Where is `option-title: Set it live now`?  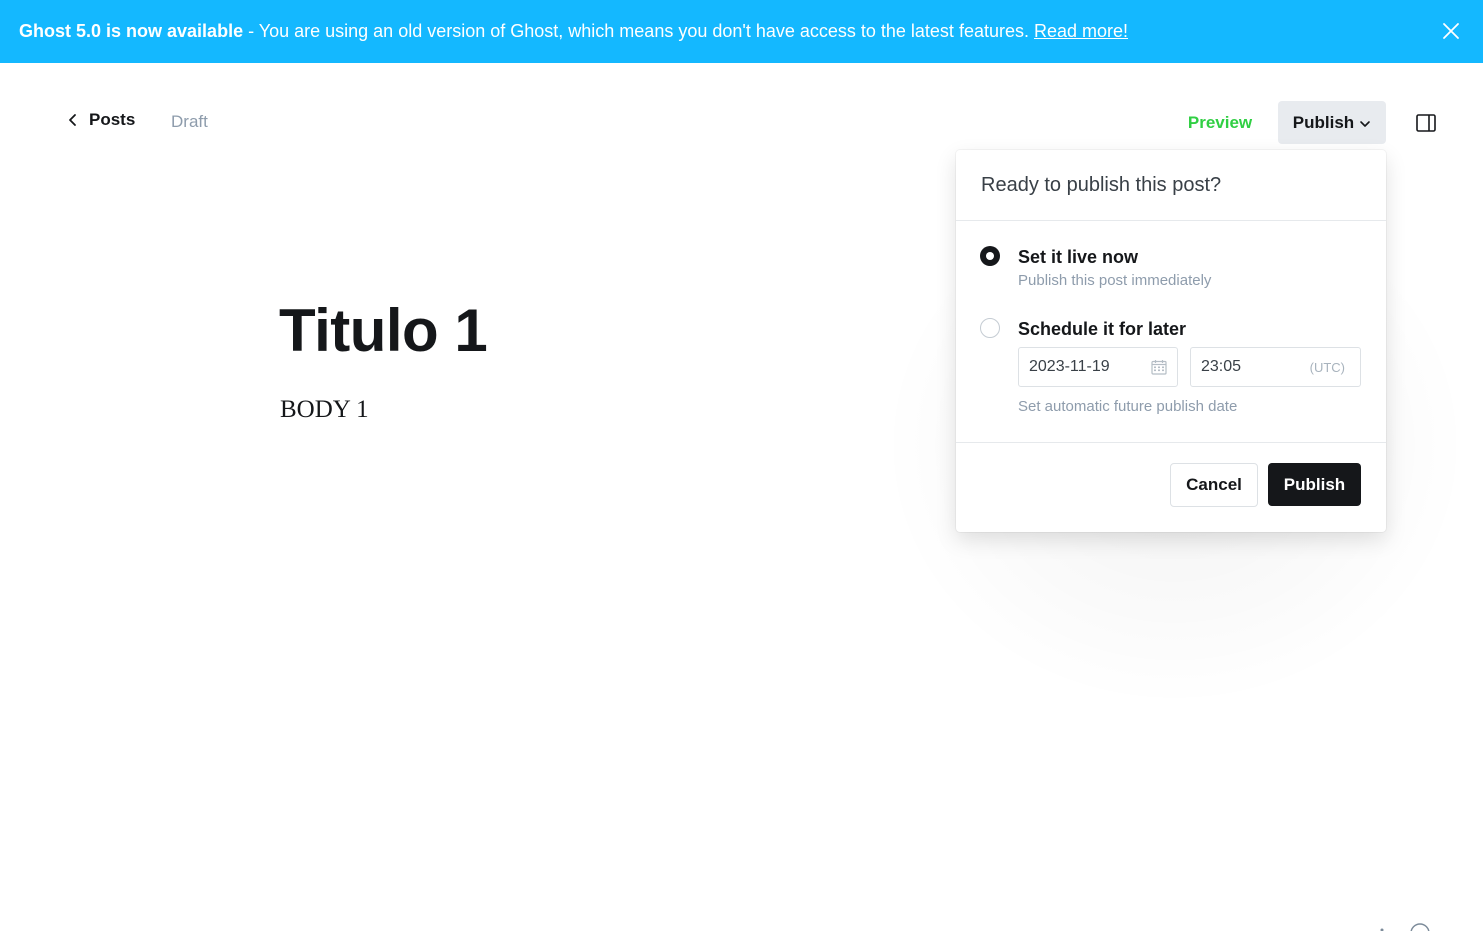 option-title: Set it live now is located at coordinates (1078, 257).